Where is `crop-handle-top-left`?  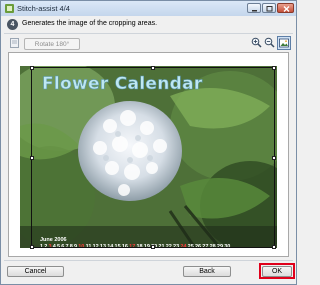 crop-handle-top-left is located at coordinates (32, 68).